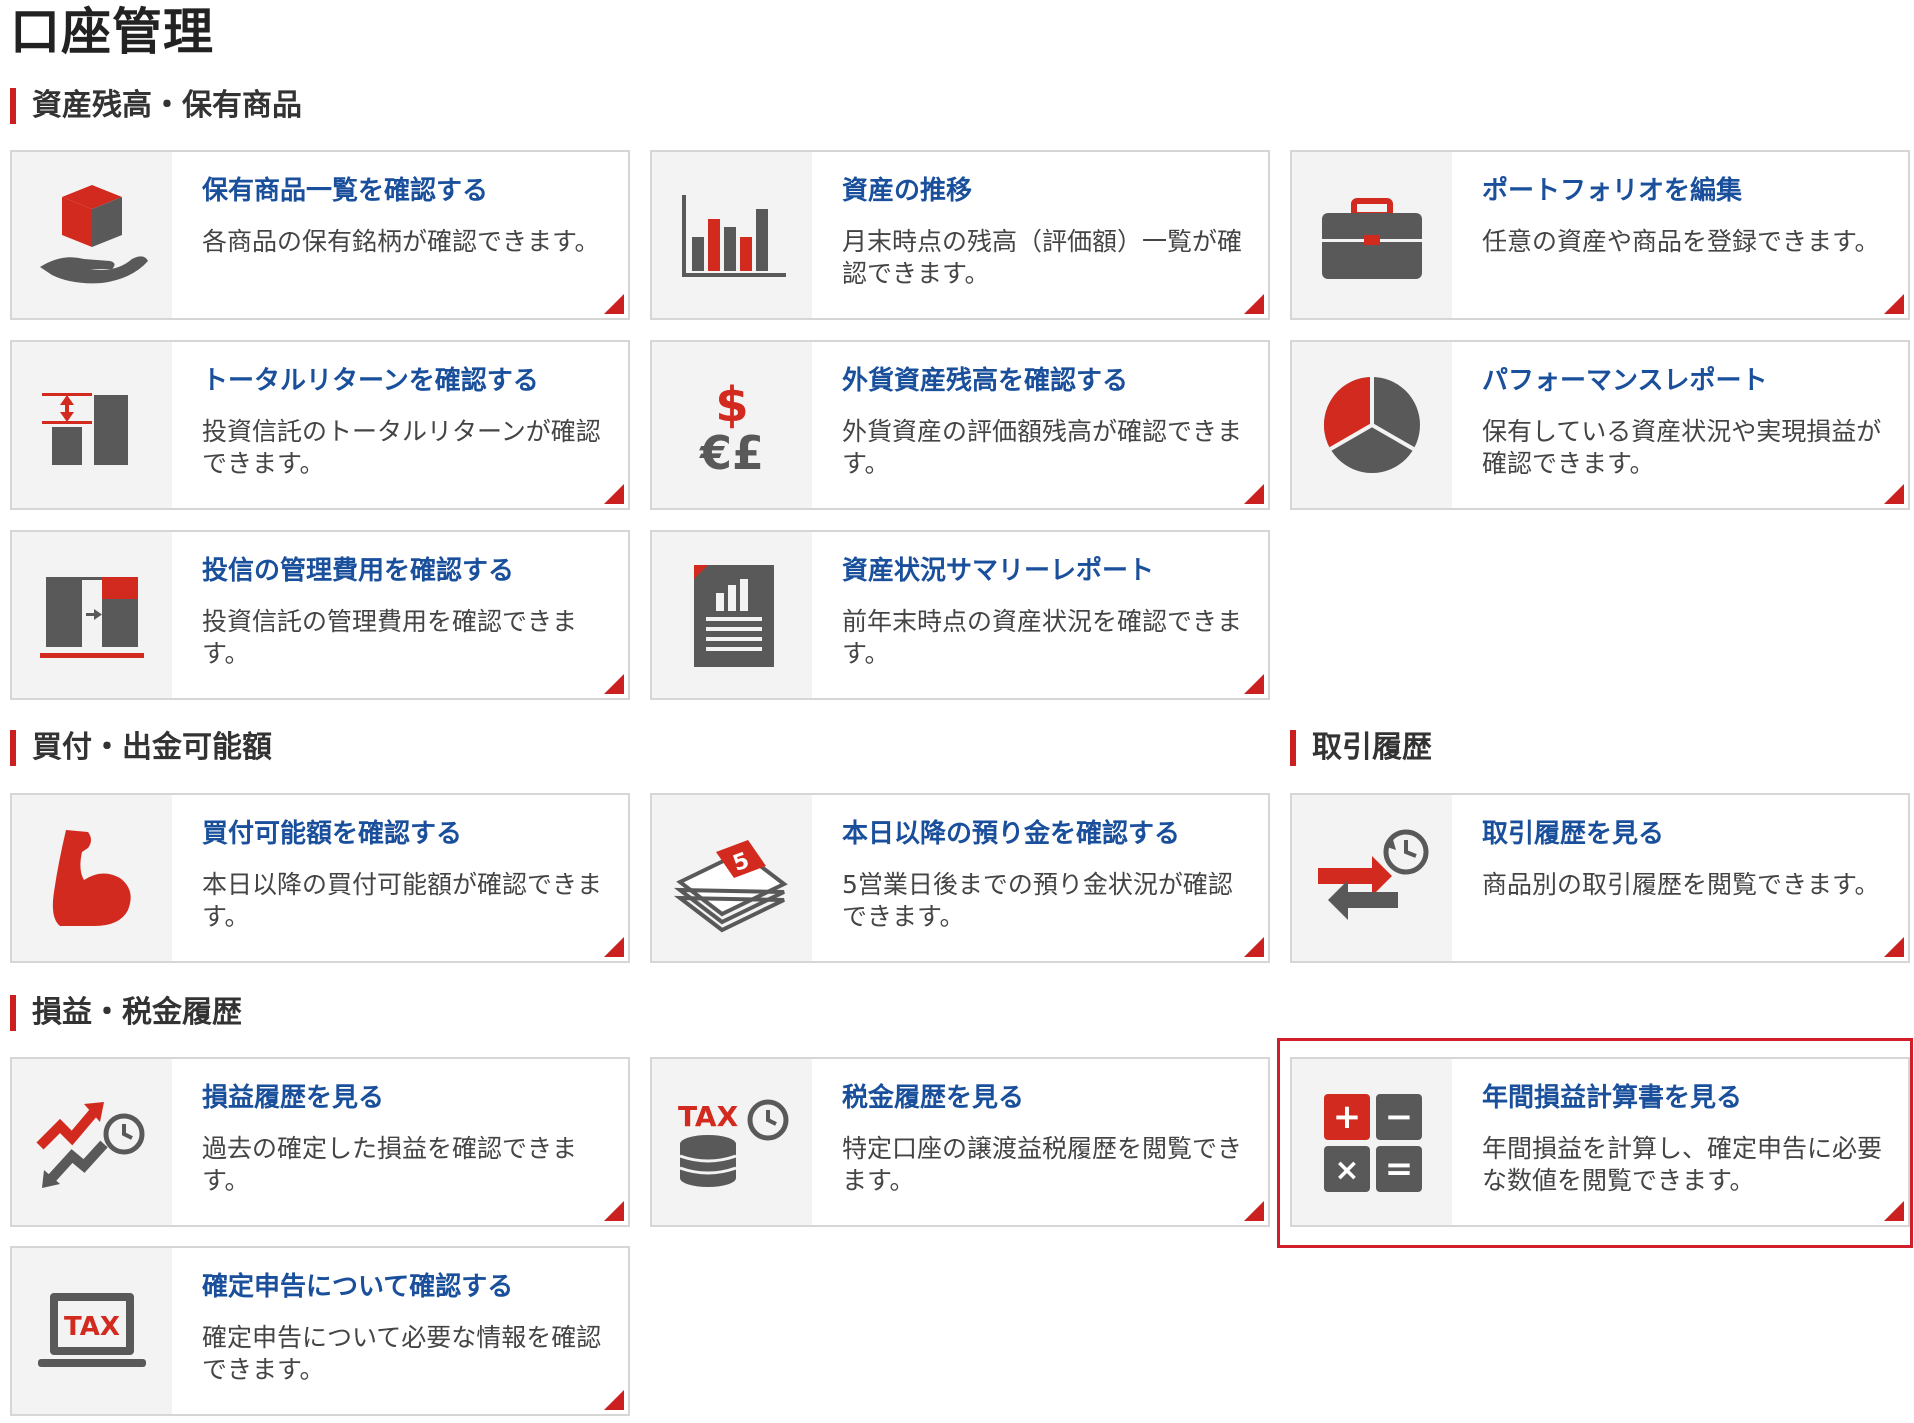 The height and width of the screenshot is (1423, 1914). Describe the element at coordinates (92, 425) in the screenshot. I see `return-bars-icon` at that location.